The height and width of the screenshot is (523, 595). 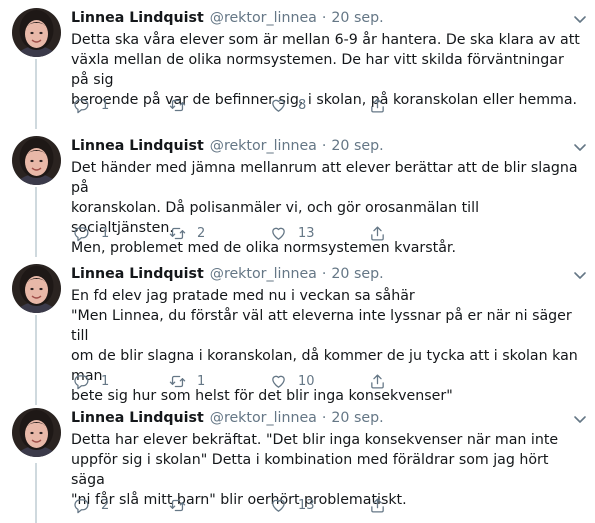 What do you see at coordinates (241, 105) in the screenshot?
I see `tweet-actions: 1 8` at bounding box center [241, 105].